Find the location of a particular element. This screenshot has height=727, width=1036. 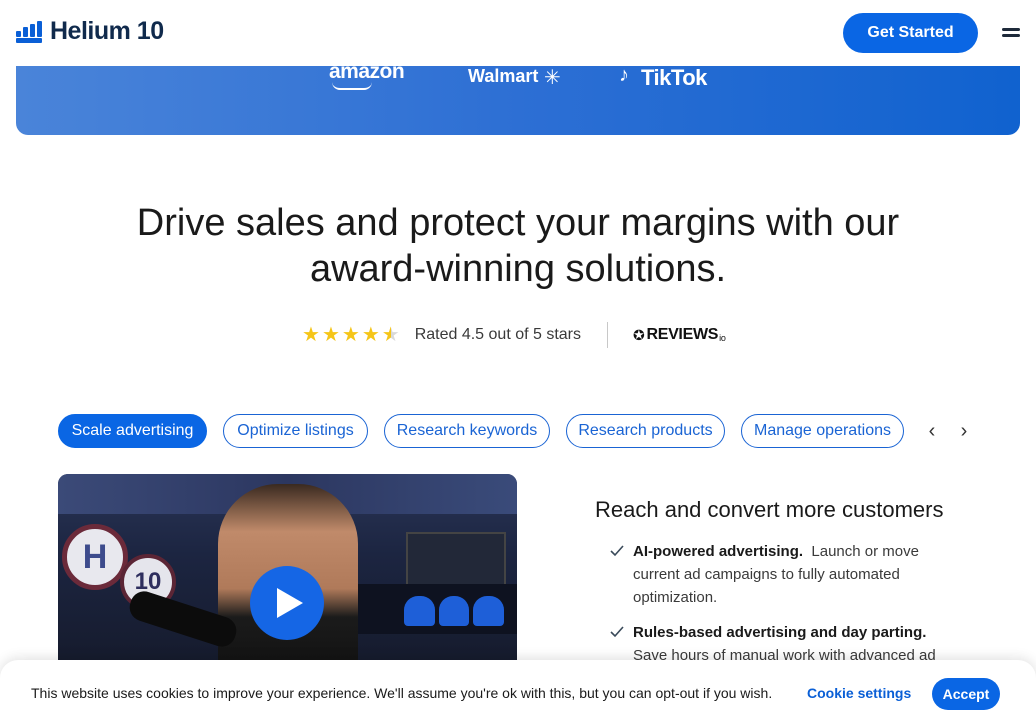

walmart-logo: Walmart is located at coordinates (503, 76).